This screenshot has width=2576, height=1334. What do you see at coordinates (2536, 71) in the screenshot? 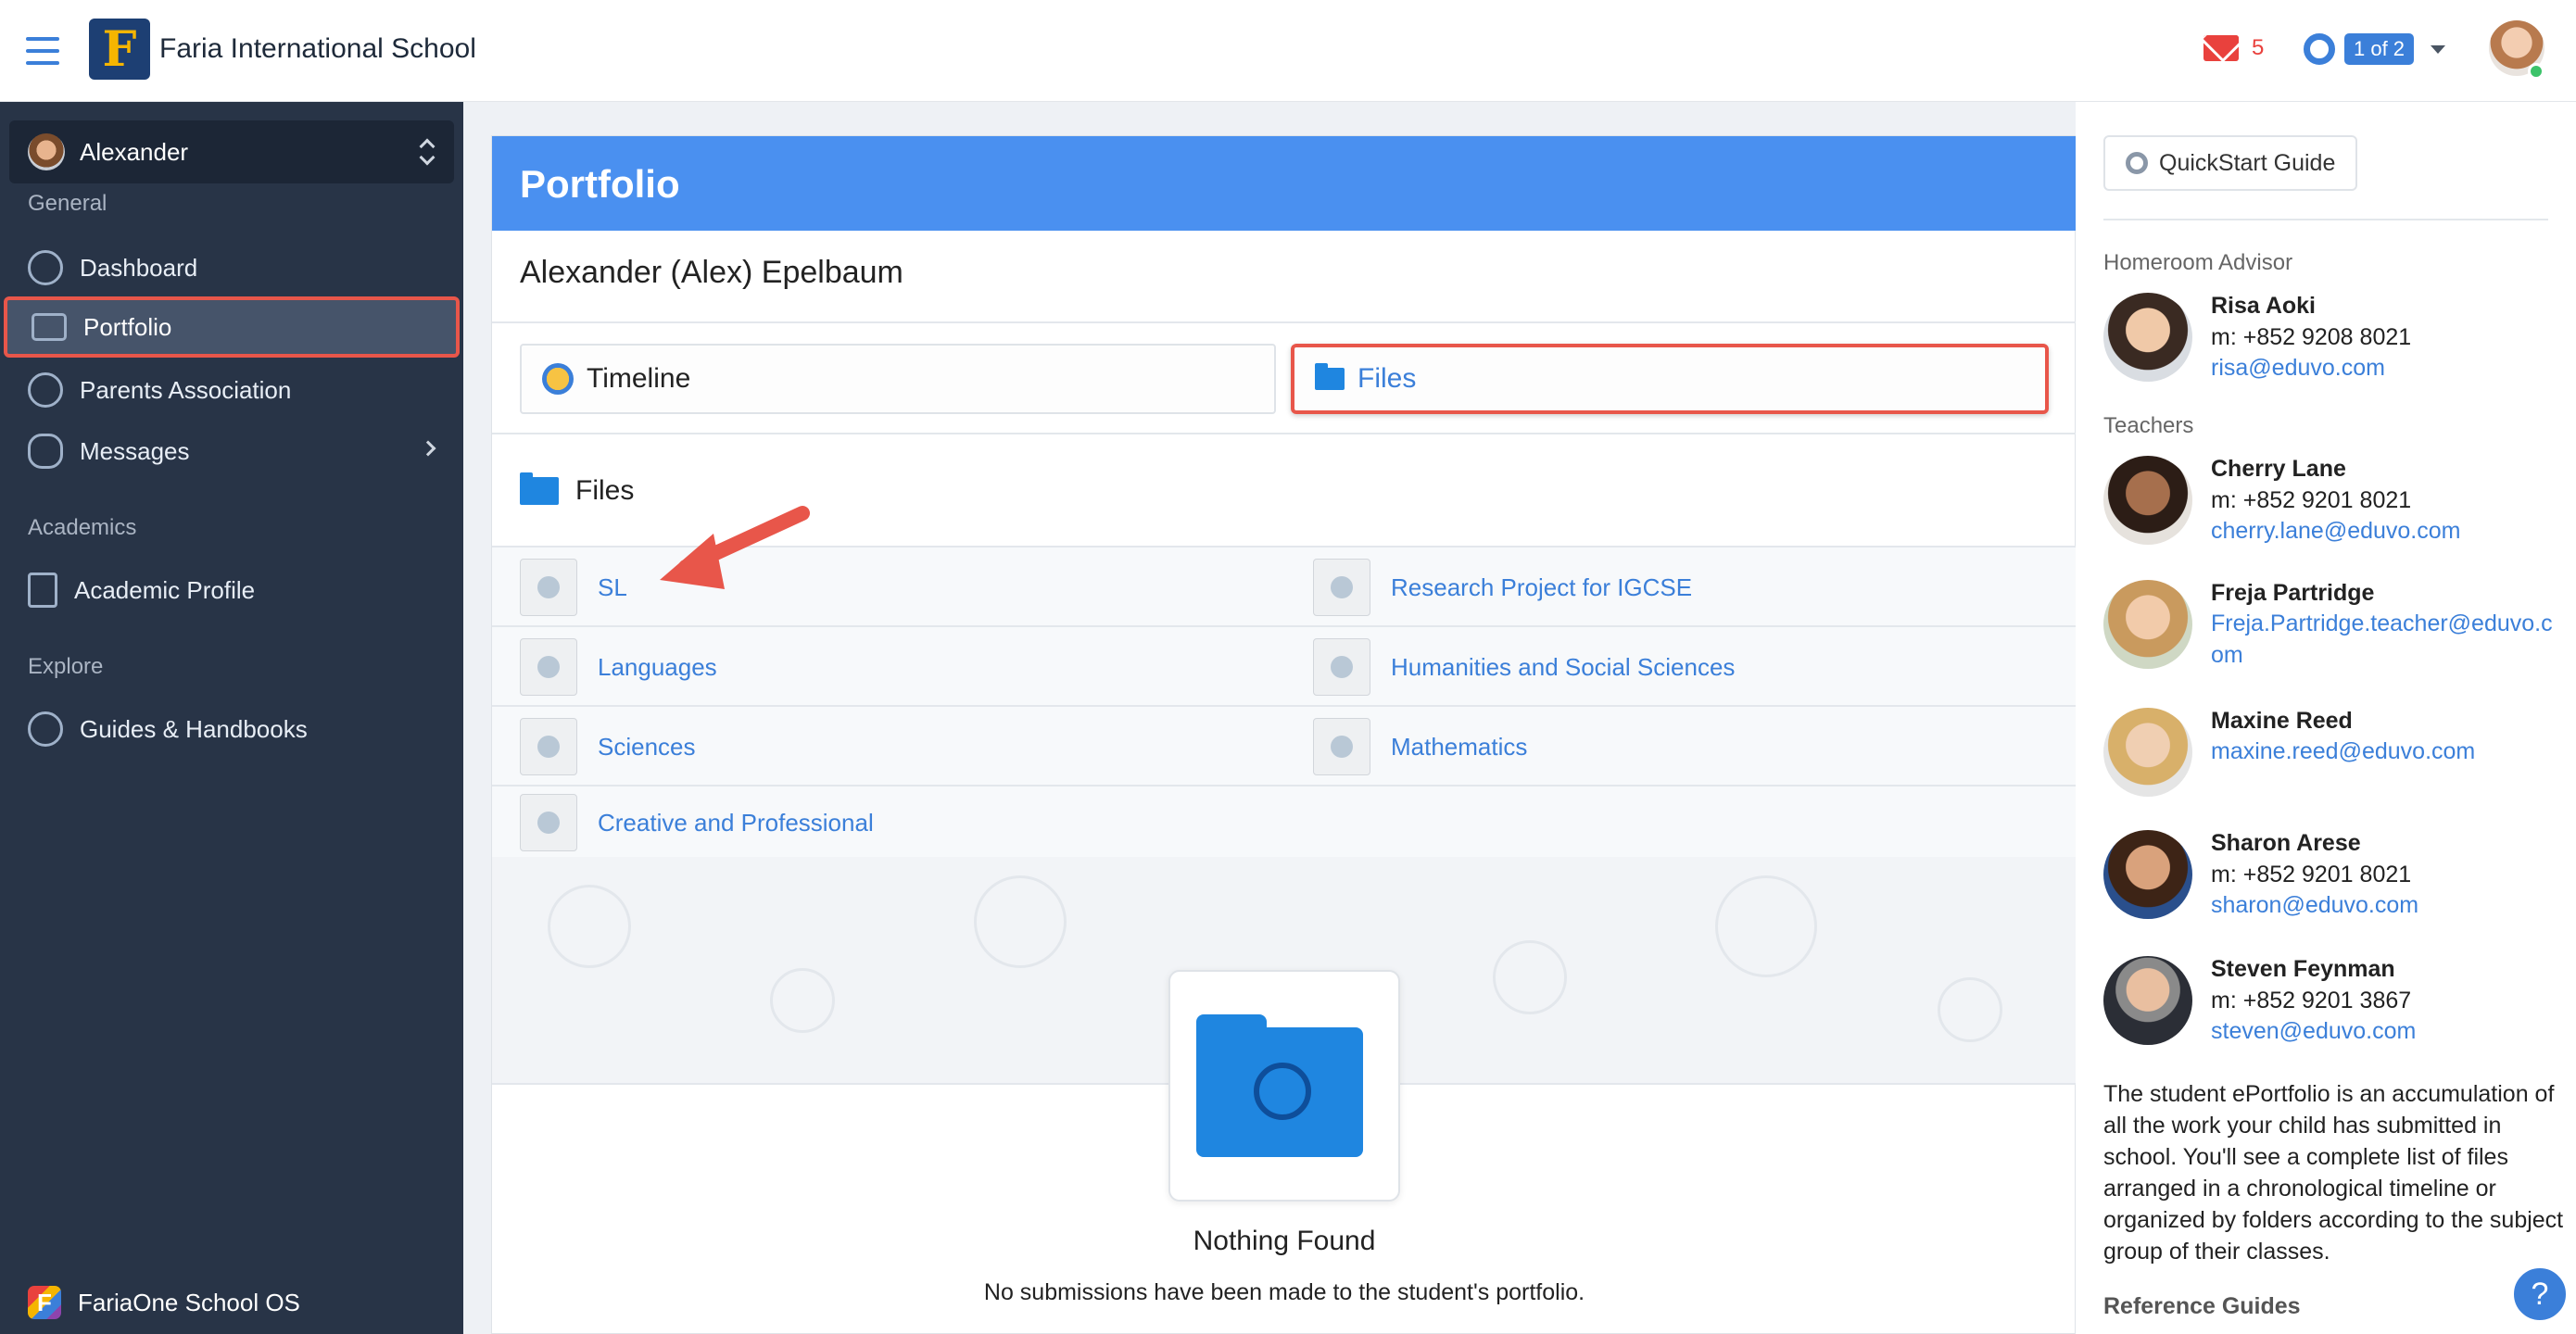
I see `online-status-dot` at bounding box center [2536, 71].